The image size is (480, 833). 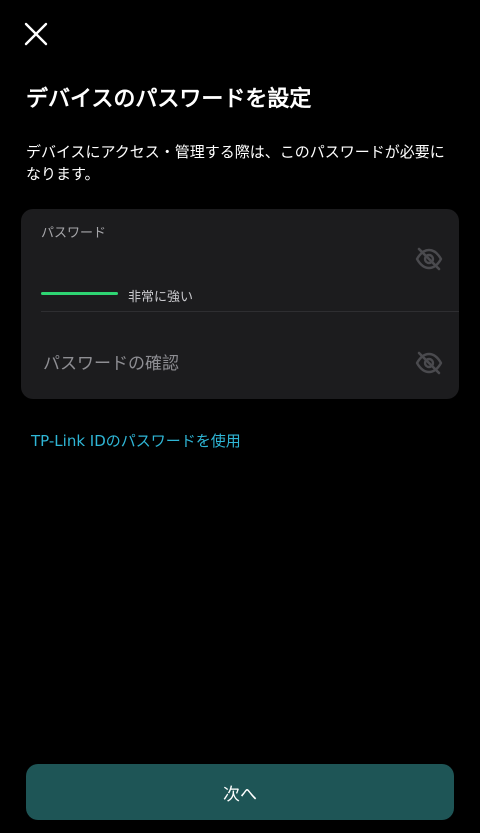 I want to click on close-icon, so click(x=36, y=34).